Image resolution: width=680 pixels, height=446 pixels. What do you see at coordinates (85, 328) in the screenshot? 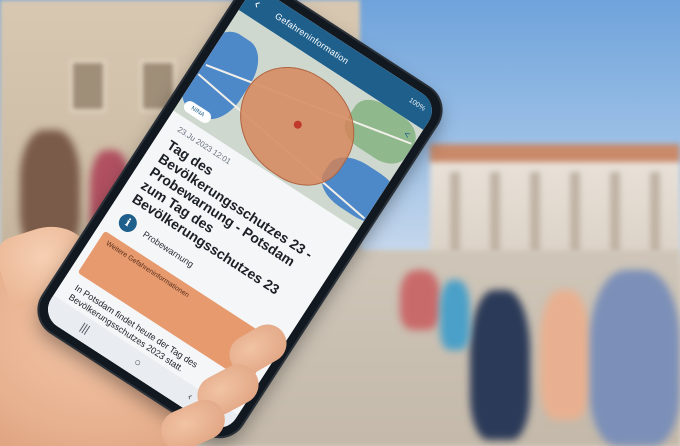
I see `recent-apps-icon: |||` at bounding box center [85, 328].